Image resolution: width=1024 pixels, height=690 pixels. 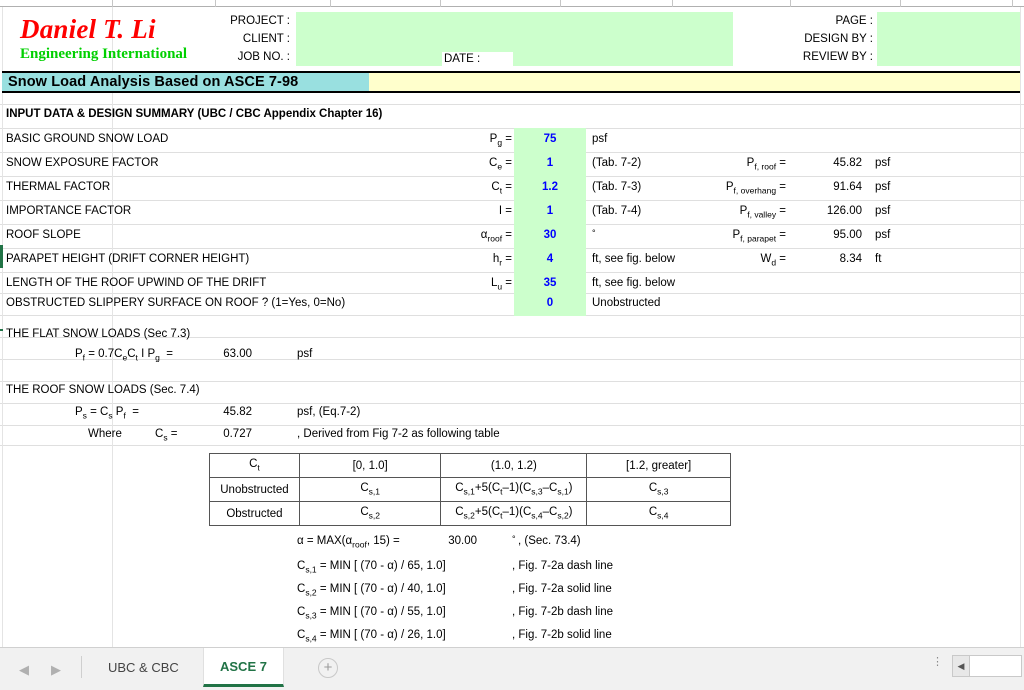 What do you see at coordinates (948, 39) in the screenshot?
I see `page-info-input-cell` at bounding box center [948, 39].